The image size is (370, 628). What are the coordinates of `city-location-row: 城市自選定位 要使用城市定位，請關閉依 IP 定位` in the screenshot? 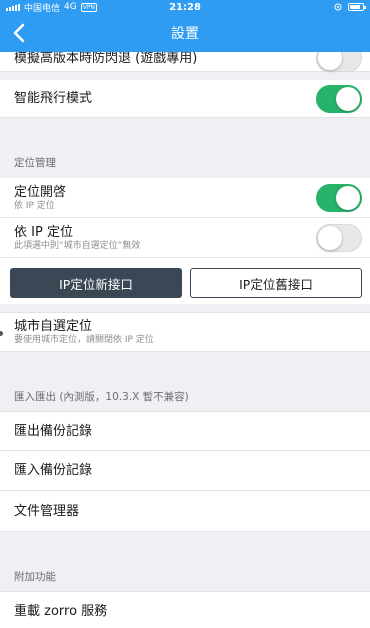 It's located at (185, 332).